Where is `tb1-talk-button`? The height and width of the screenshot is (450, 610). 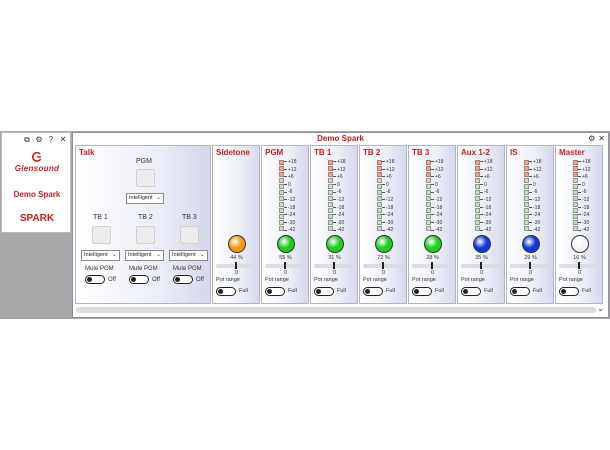
tb1-talk-button is located at coordinates (101, 235).